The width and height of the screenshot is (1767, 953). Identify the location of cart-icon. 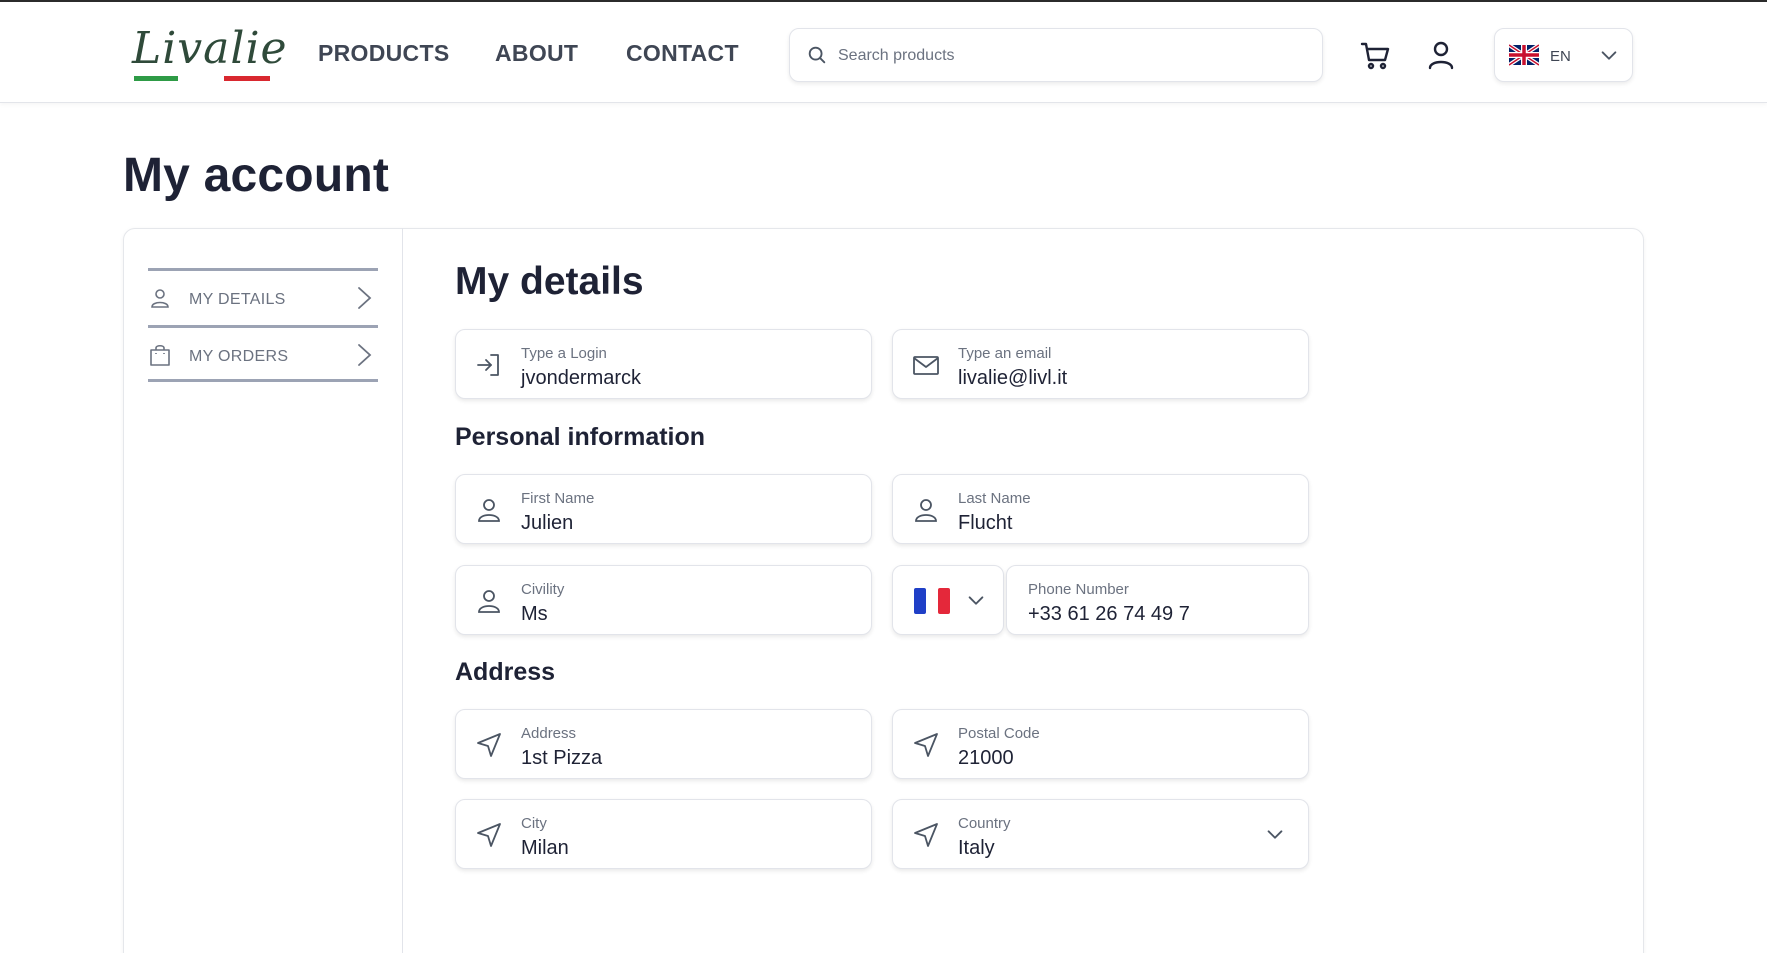
(1375, 56).